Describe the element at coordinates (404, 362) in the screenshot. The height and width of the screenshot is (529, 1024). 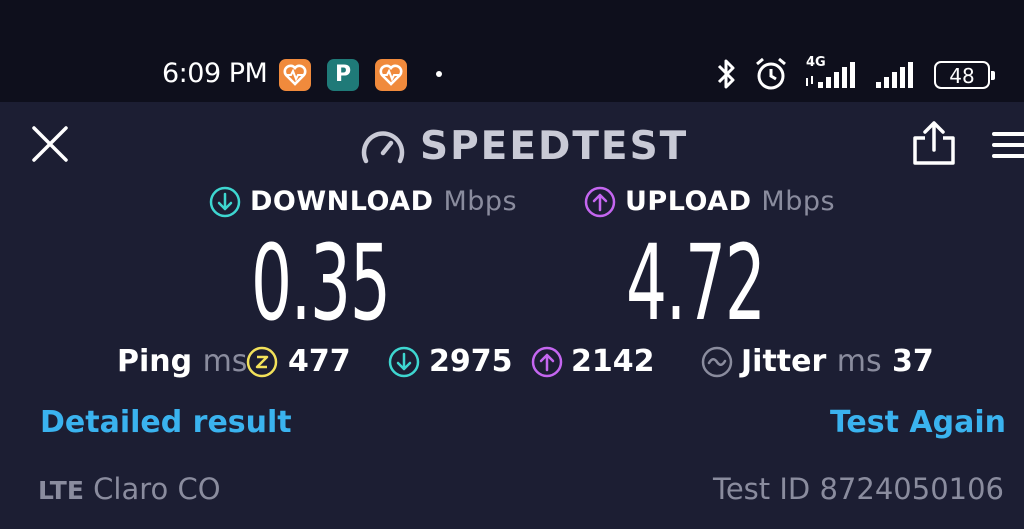
I see `download-latency-icon` at that location.